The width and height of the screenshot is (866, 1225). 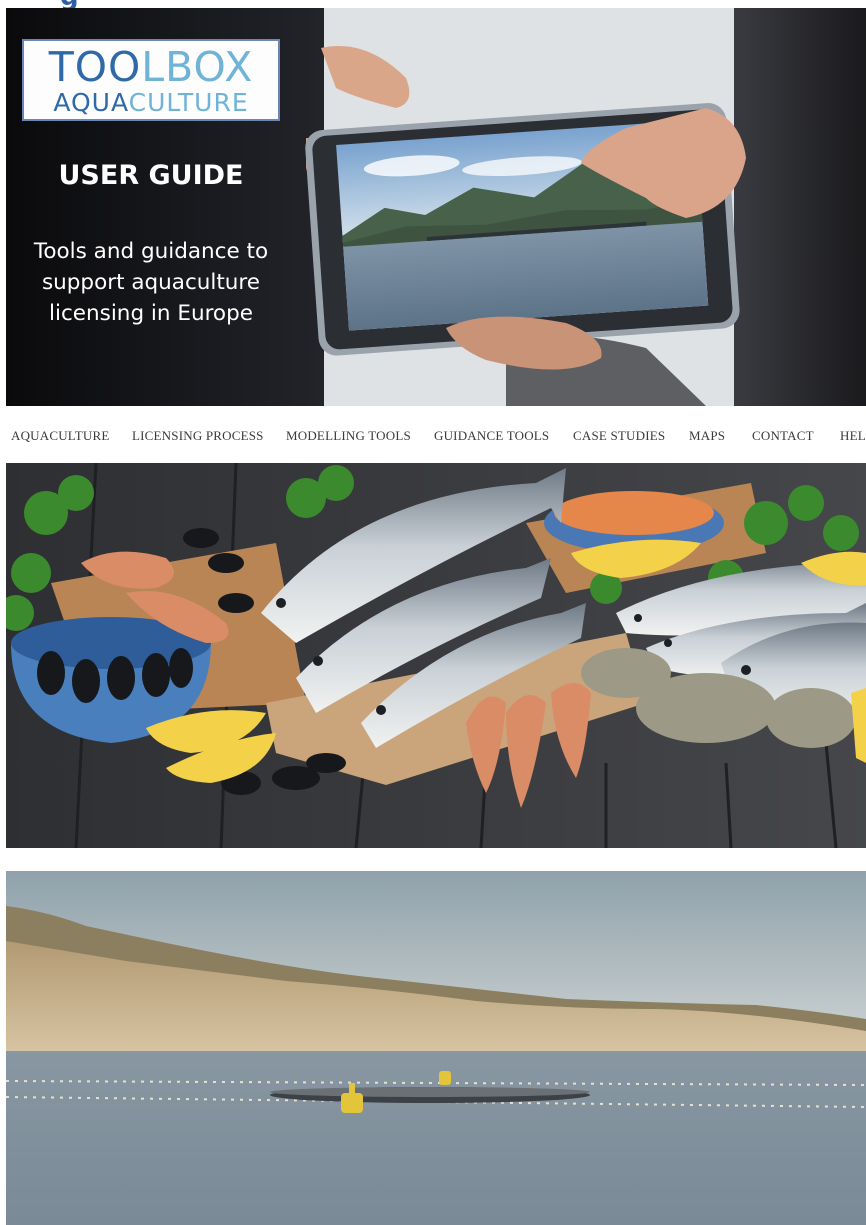 I want to click on nav-item-licensing-process: LICENSING PROCESS, so click(x=198, y=436).